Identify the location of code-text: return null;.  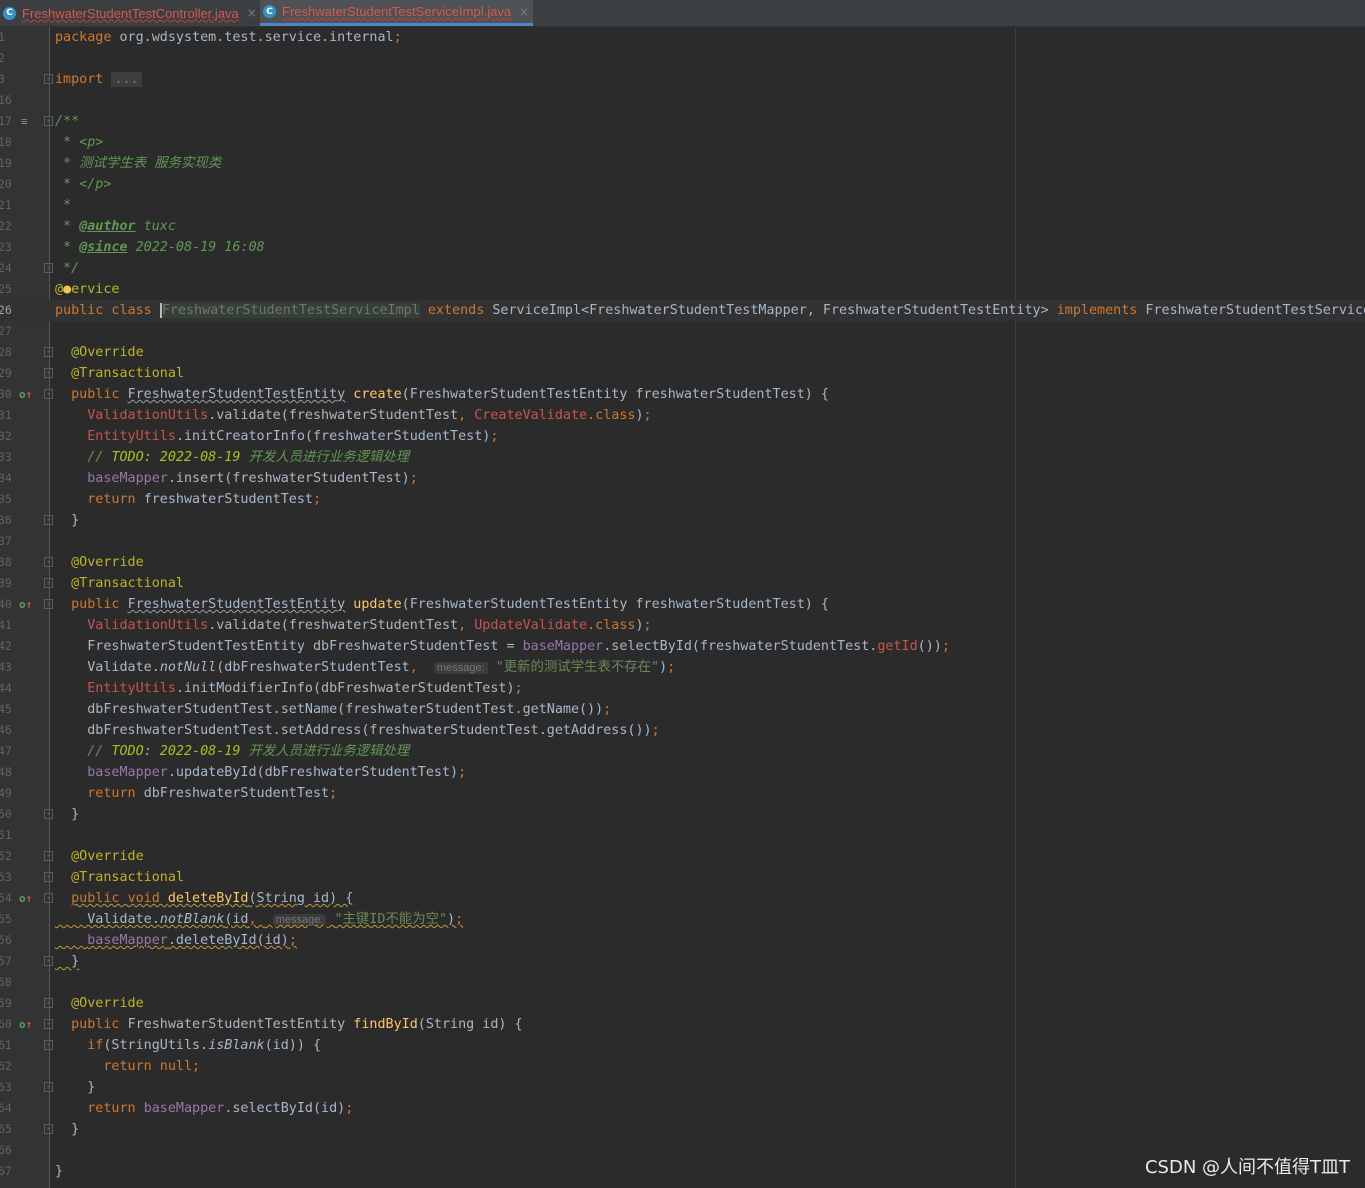
(127, 1066).